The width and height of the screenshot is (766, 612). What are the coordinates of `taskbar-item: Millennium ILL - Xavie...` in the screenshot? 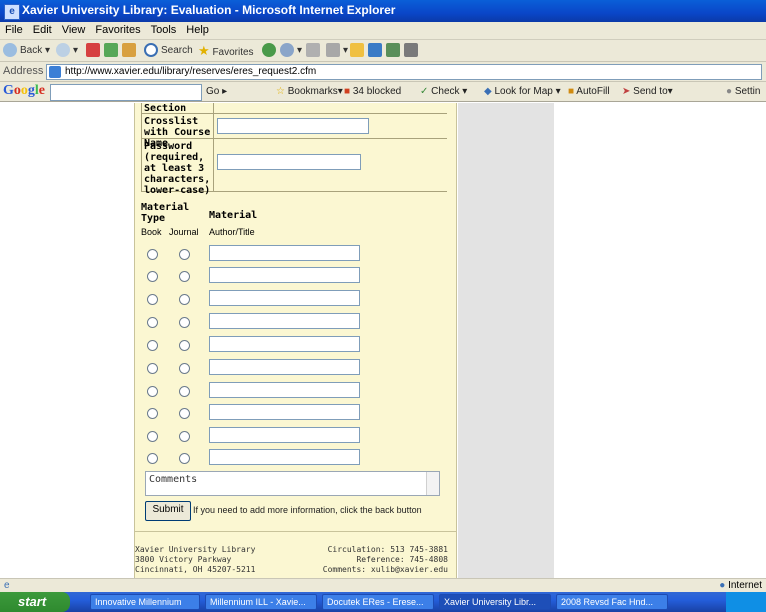 It's located at (261, 602).